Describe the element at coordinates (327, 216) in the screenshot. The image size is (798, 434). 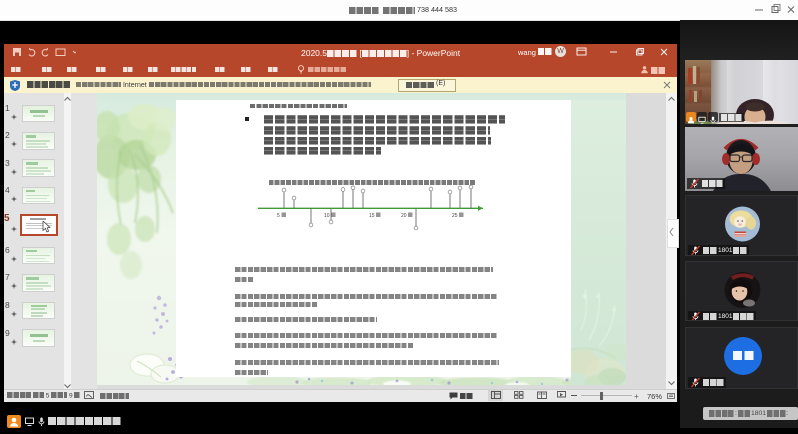
I see `svg-text: 10` at that location.